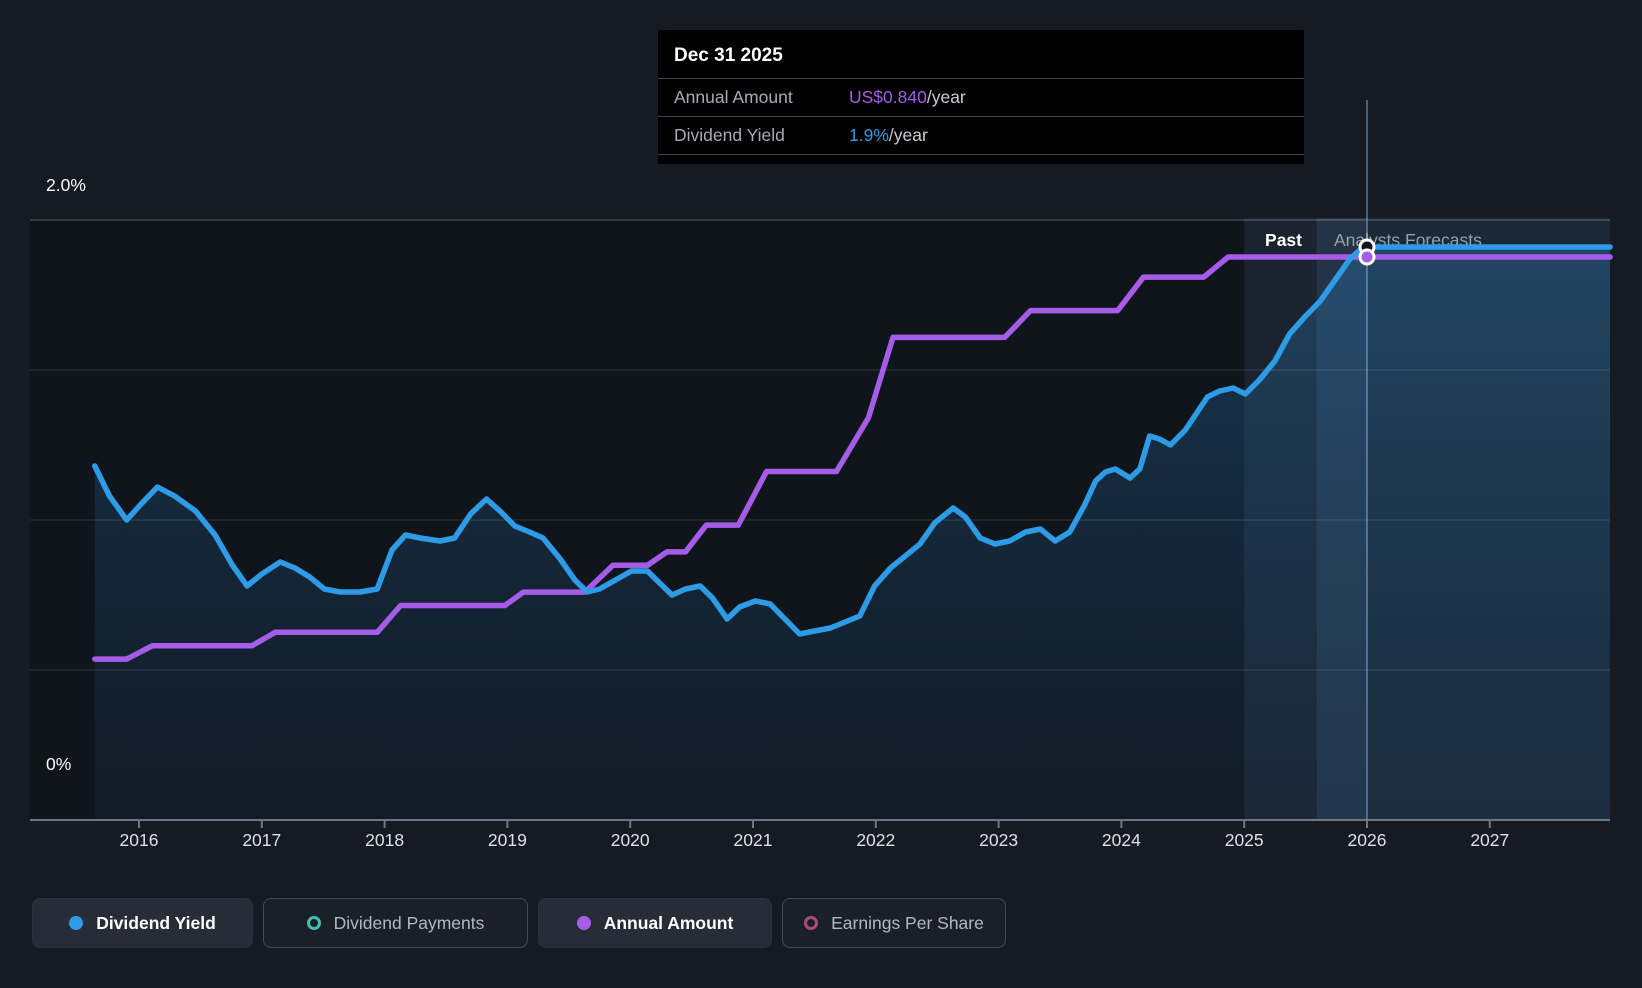  Describe the element at coordinates (1244, 840) in the screenshot. I see `x-axis-label-2025: 2025` at that location.